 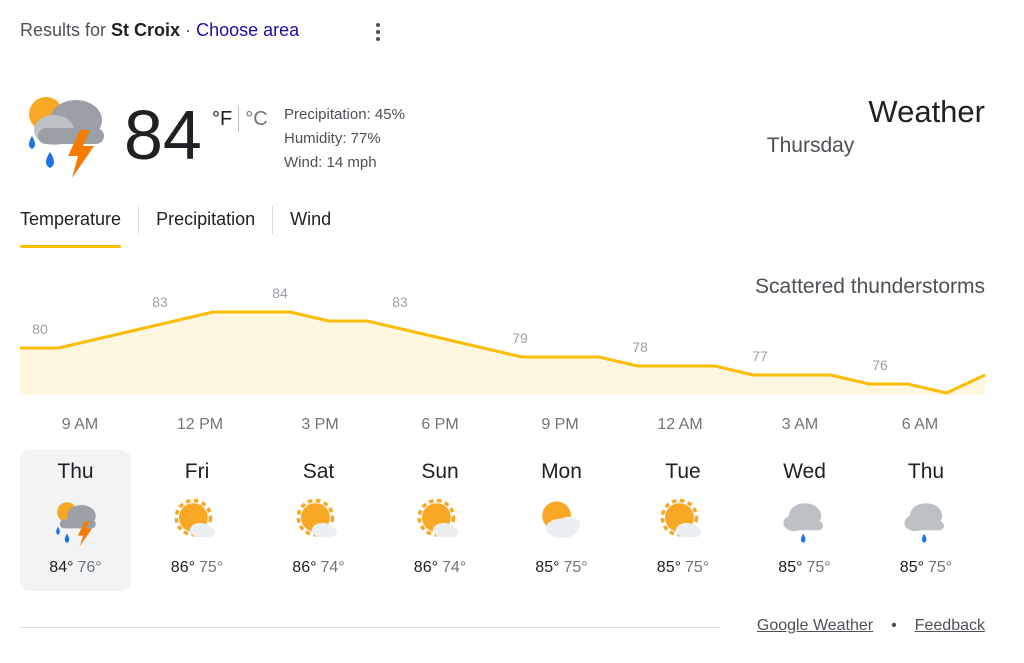 I want to click on chart-value-label: 79, so click(x=520, y=338).